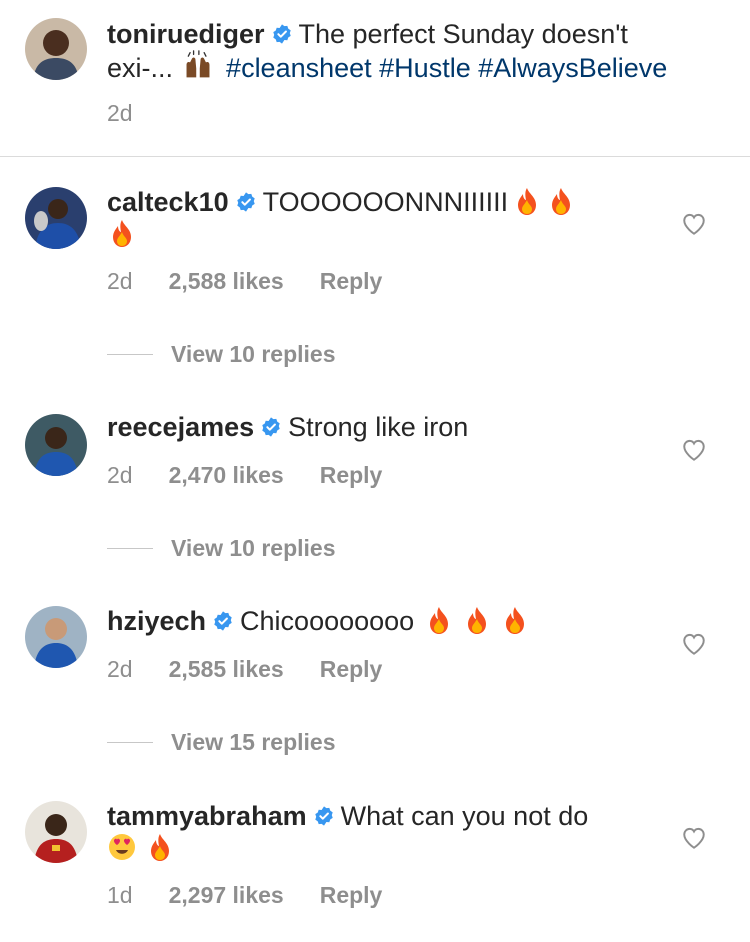  Describe the element at coordinates (378, 427) in the screenshot. I see `comment-text: Strong like iron` at that location.